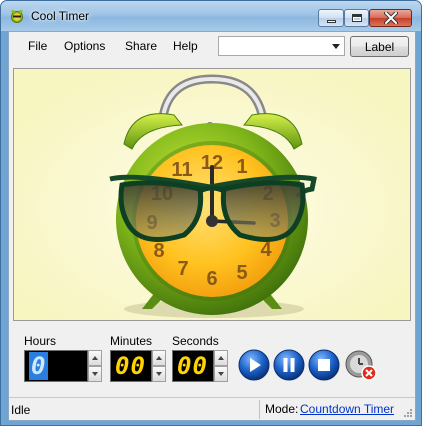  Describe the element at coordinates (141, 46) in the screenshot. I see `menu-share: Share` at that location.